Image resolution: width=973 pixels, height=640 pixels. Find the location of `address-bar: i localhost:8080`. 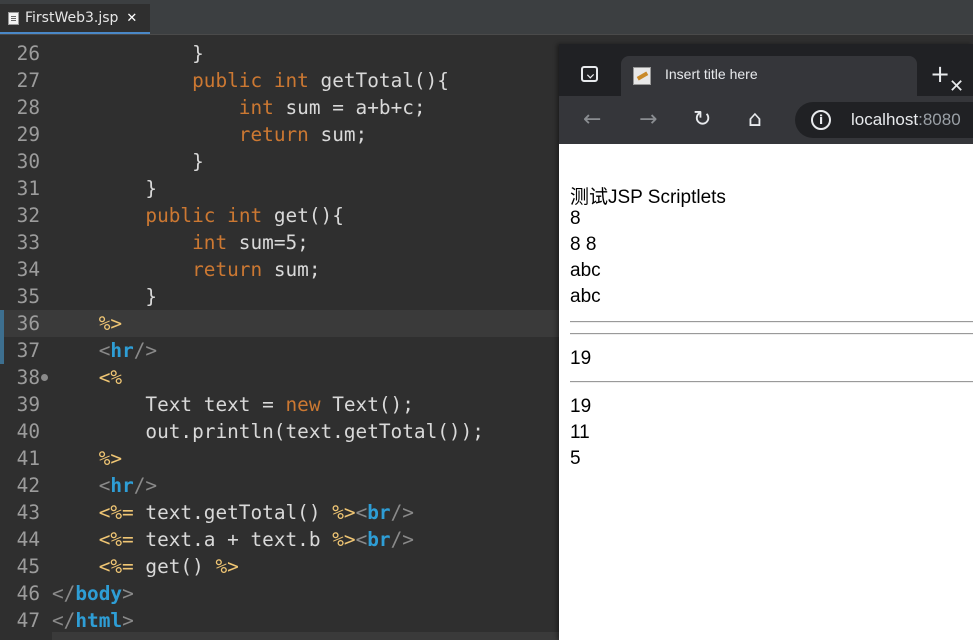

address-bar: i localhost:8080 is located at coordinates (884, 120).